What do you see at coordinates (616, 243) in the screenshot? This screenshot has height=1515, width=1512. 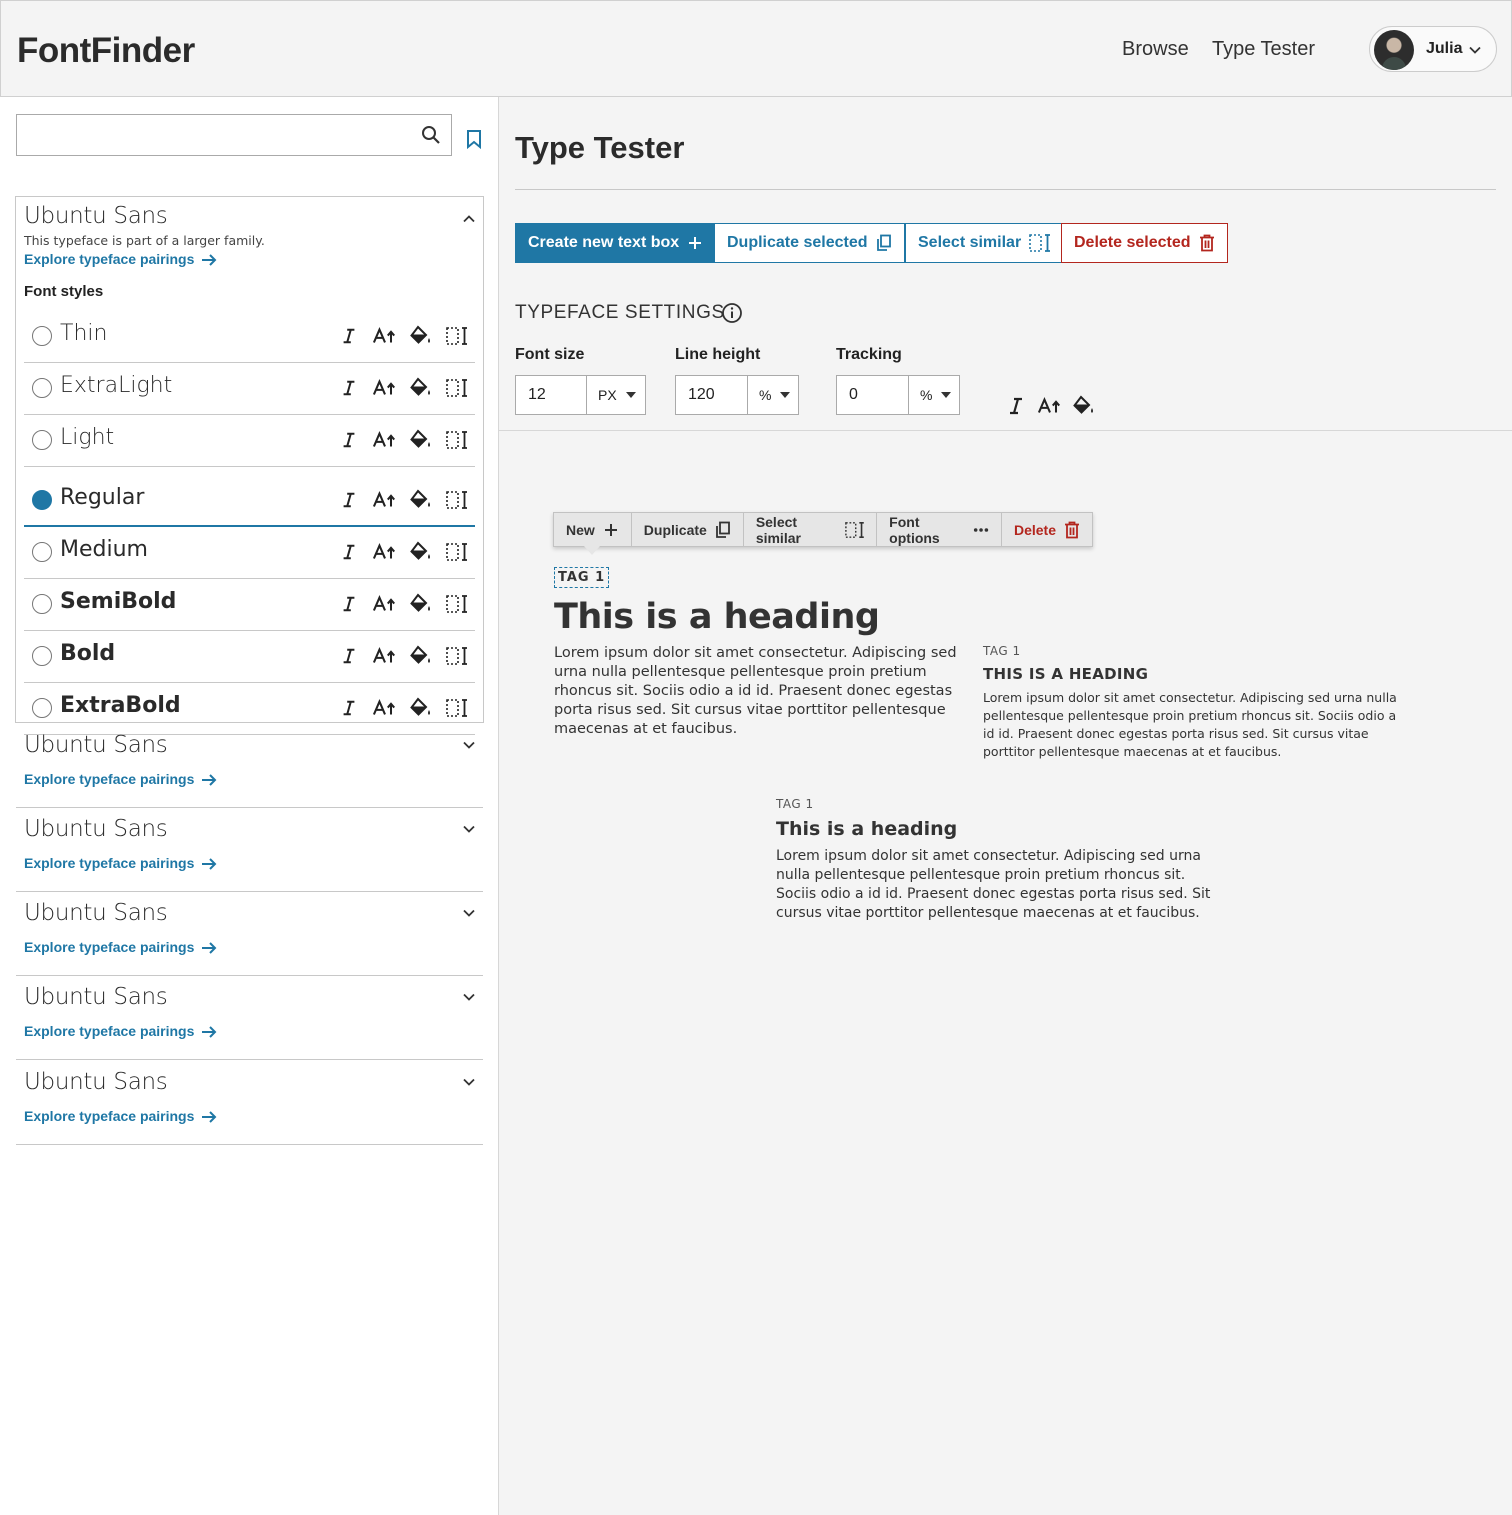 I see `create-text-box-button: Create new text box` at bounding box center [616, 243].